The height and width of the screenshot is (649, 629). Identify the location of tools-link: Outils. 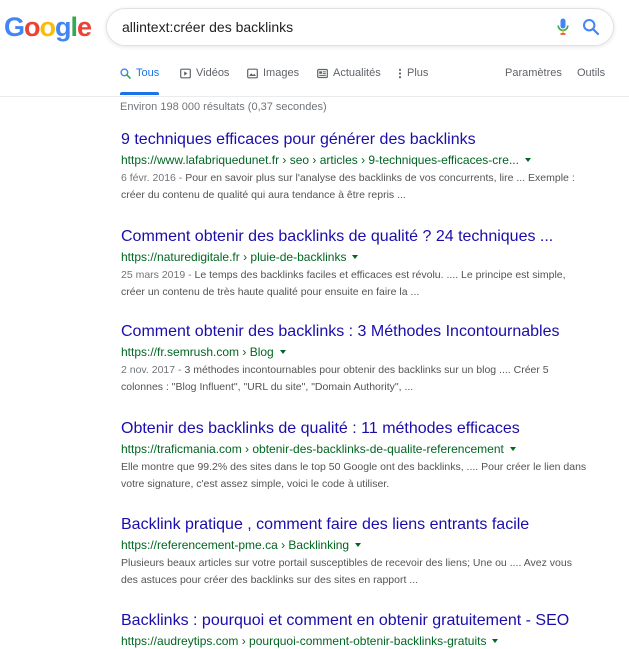
(591, 73).